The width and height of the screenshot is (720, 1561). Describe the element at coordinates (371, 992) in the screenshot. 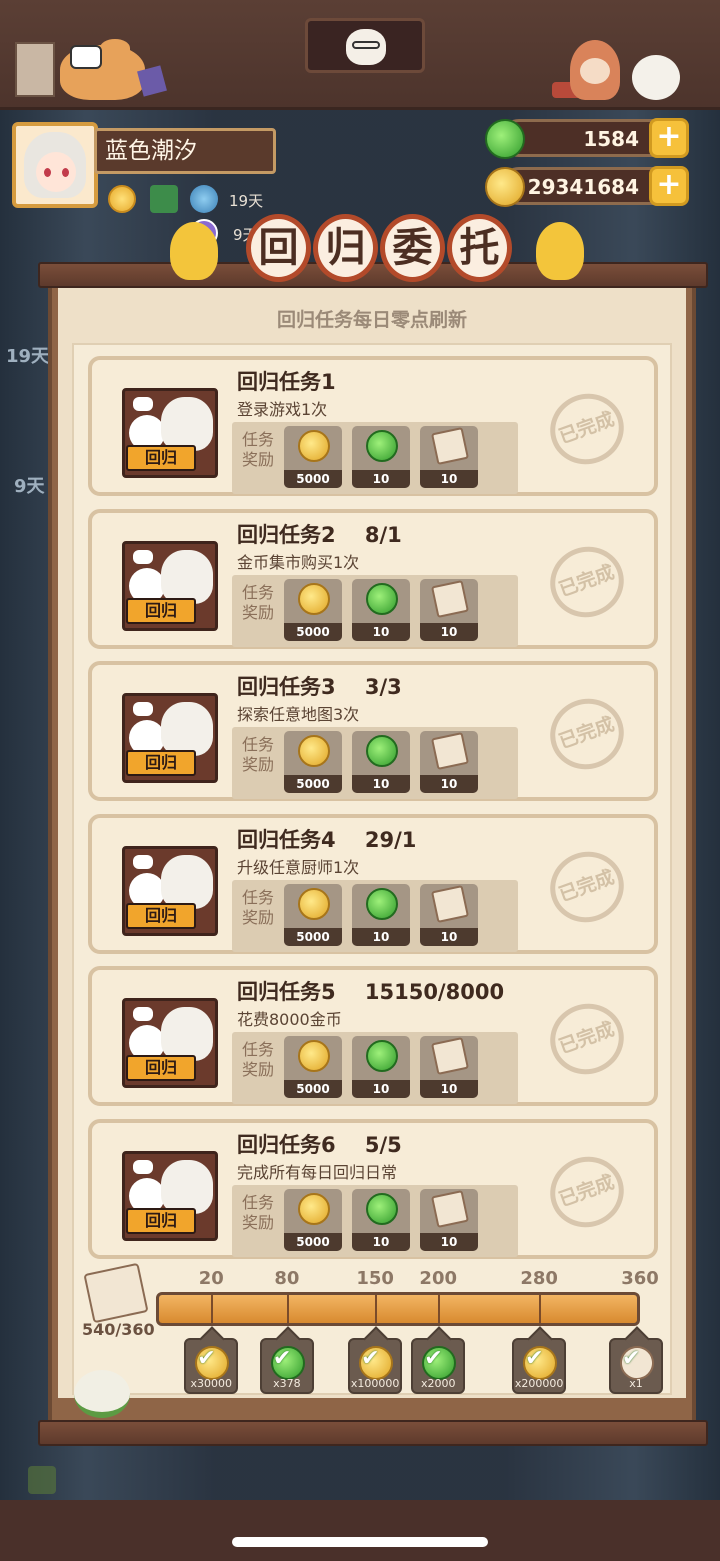

I see `task-title: 回归任务5 15150/8000` at that location.